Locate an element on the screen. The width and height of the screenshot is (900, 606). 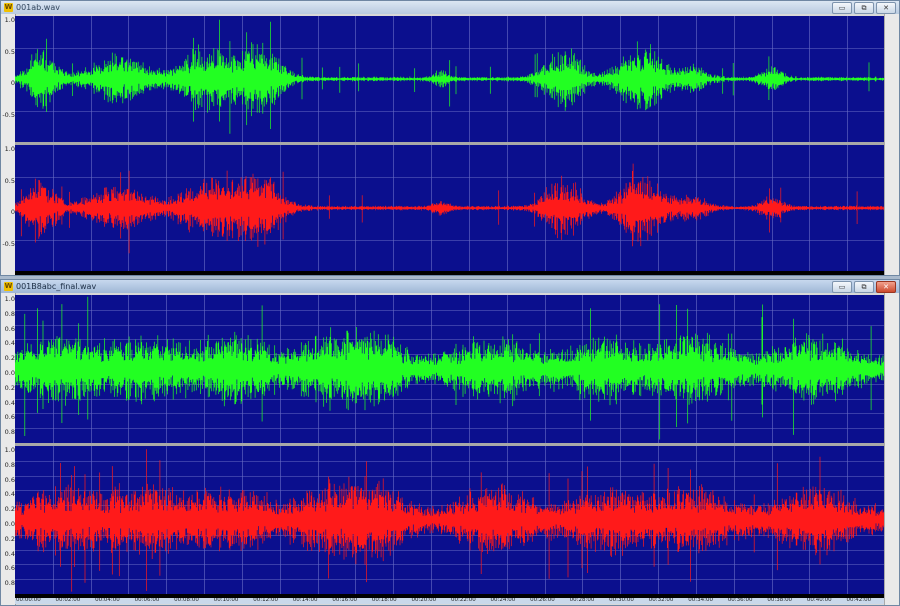
window-title: 001ab.wav is located at coordinates (38, 7).